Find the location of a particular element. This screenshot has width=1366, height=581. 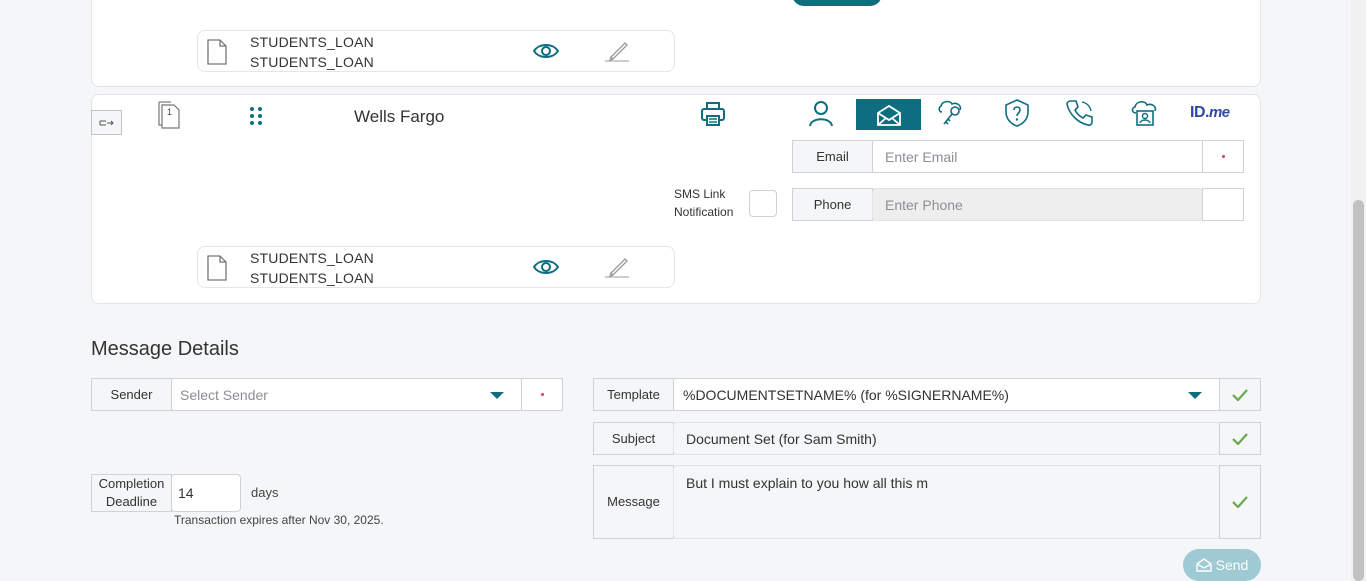

template-select-value: %DOCUMENTSETNAME% (for %SIGNERNAME%) is located at coordinates (846, 394).